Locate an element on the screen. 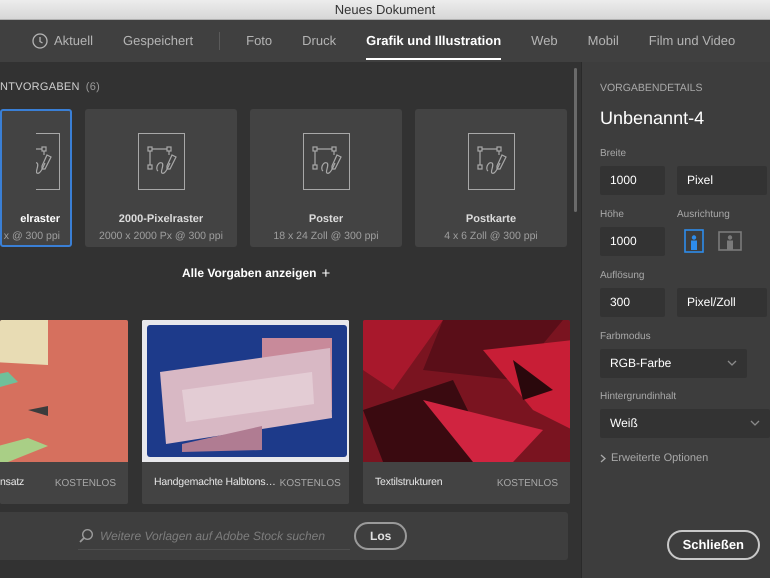  tab: Web is located at coordinates (544, 41).